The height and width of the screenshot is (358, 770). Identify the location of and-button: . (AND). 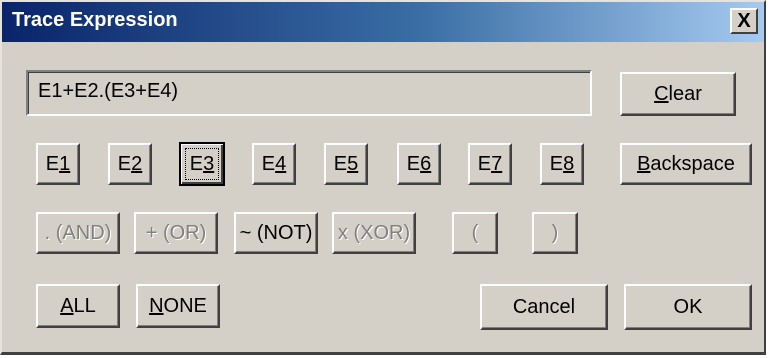
(78, 233).